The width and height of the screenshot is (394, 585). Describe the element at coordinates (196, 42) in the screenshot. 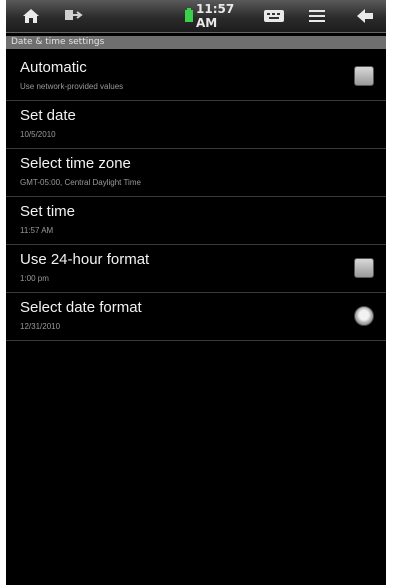

I see `section-header: Date & time settings` at that location.